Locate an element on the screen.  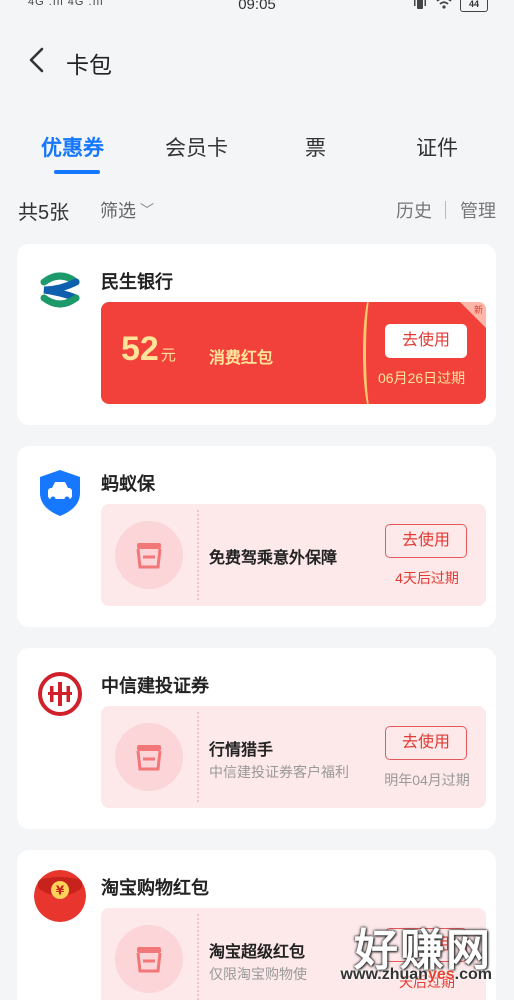
merchant-name: 蚂蚁保 is located at coordinates (128, 484).